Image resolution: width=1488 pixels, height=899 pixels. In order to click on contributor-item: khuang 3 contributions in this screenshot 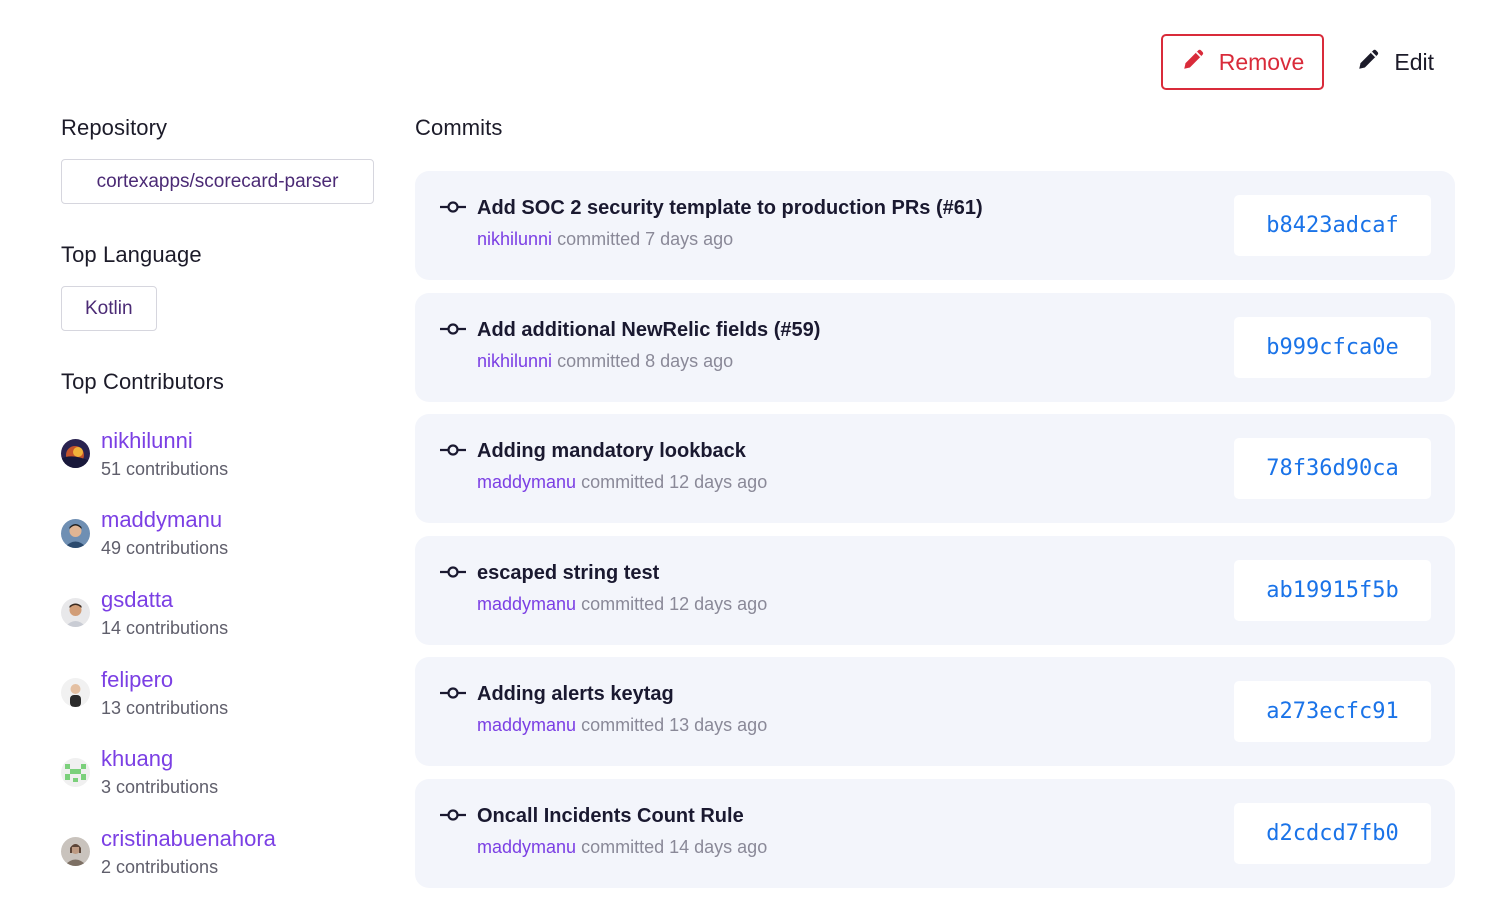, I will do `click(226, 772)`.